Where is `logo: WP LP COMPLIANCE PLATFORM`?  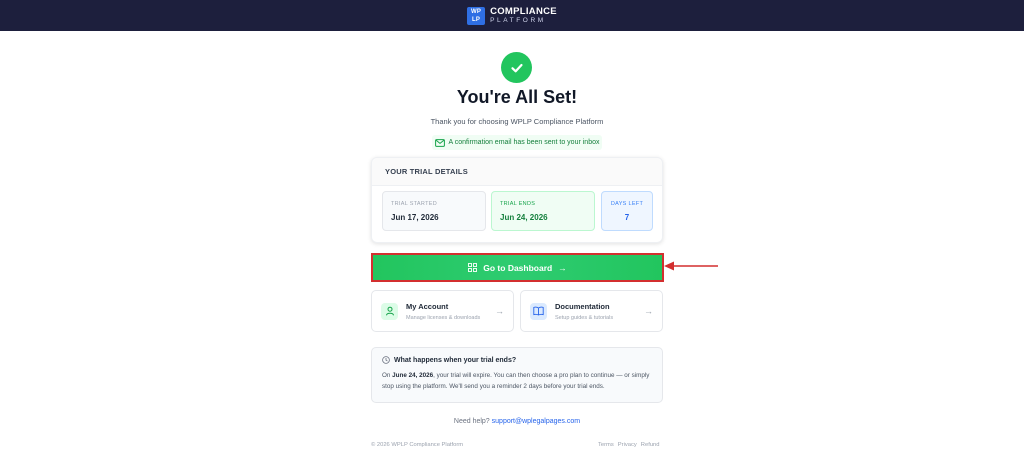
logo: WP LP COMPLIANCE PLATFORM is located at coordinates (512, 15).